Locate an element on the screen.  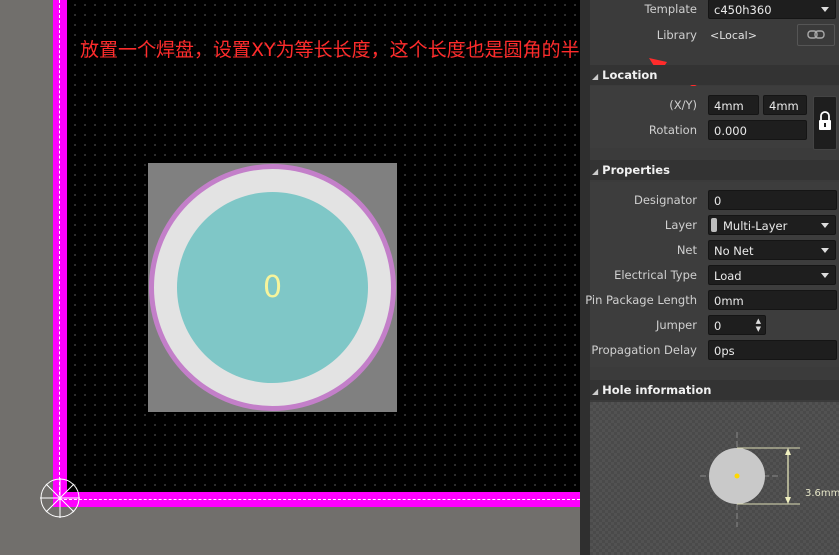
pin-package-length-input: 0mm is located at coordinates (772, 300).